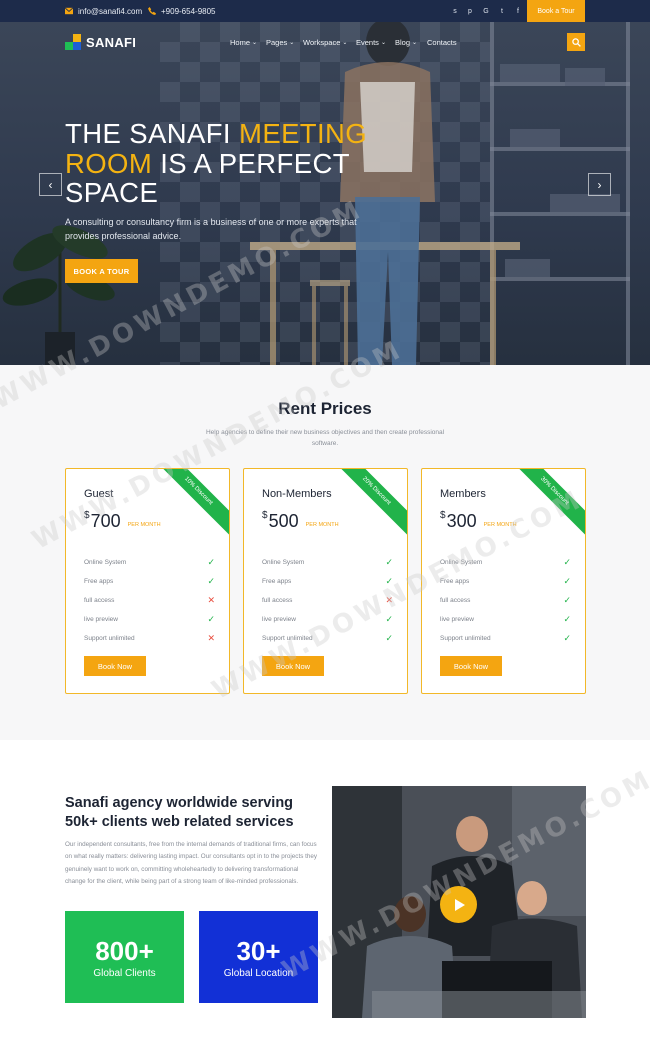 The image size is (650, 1056). Describe the element at coordinates (122, 521) in the screenshot. I see `plan-price: $700 PER MONTH` at that location.